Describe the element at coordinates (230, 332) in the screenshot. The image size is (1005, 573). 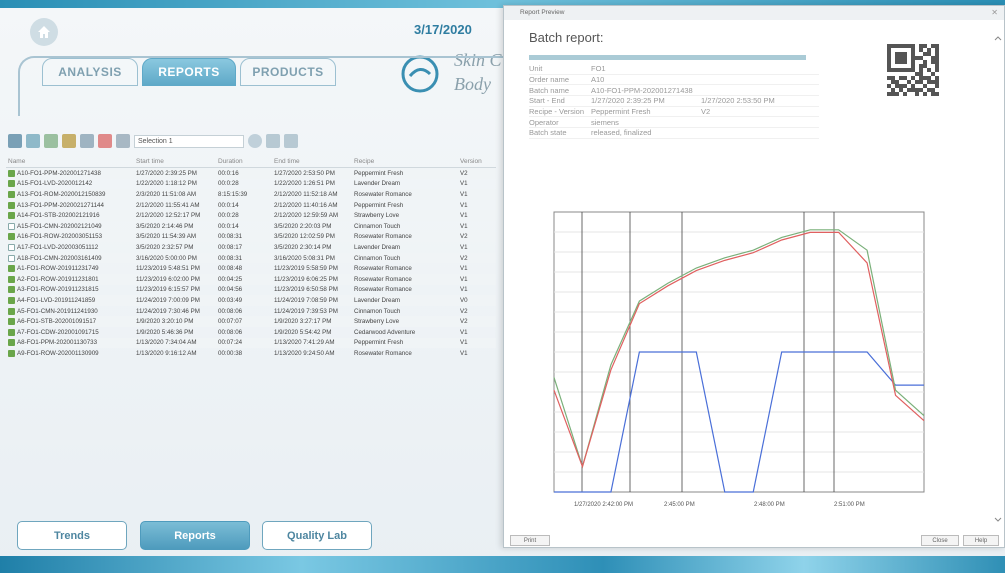
I see `cell: 00:08:06` at that location.